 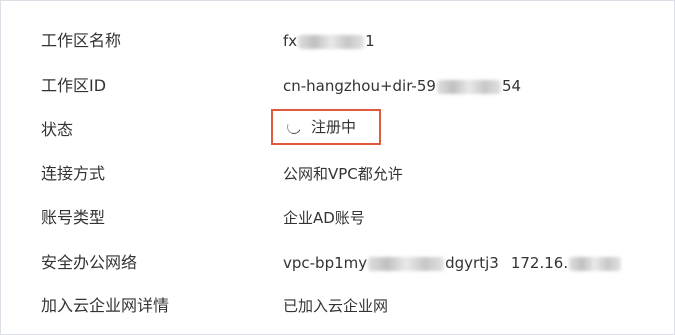 I want to click on loading-spinner-icon, so click(x=294, y=127).